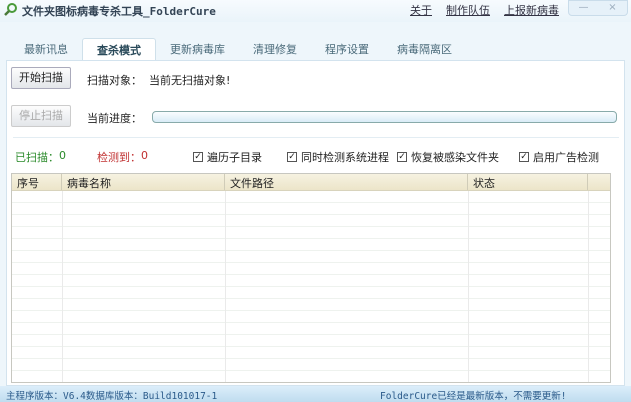  What do you see at coordinates (41, 78) in the screenshot?
I see `start-scan-button: 开始扫描` at bounding box center [41, 78].